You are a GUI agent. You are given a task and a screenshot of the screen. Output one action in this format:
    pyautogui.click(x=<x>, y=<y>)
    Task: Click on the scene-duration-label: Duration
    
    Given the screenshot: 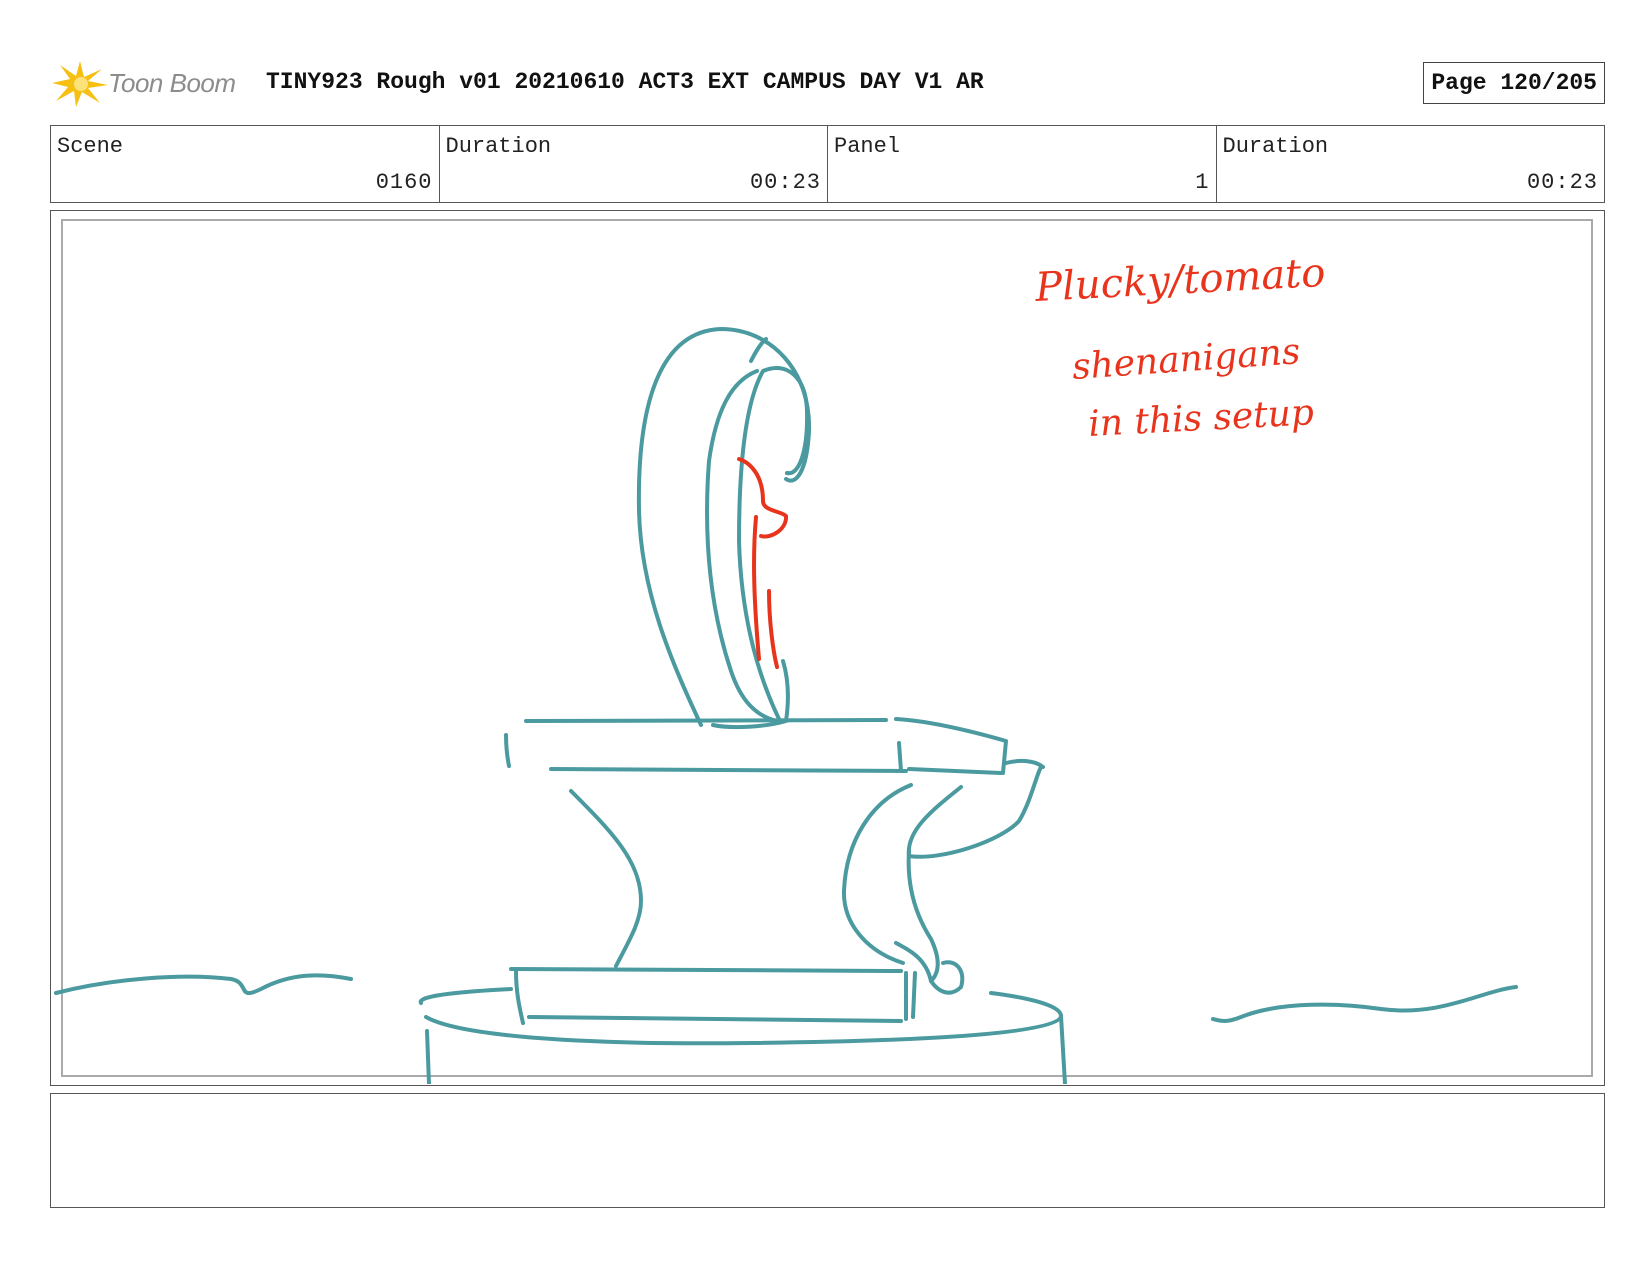 What is the action you would take?
    pyautogui.click(x=498, y=146)
    